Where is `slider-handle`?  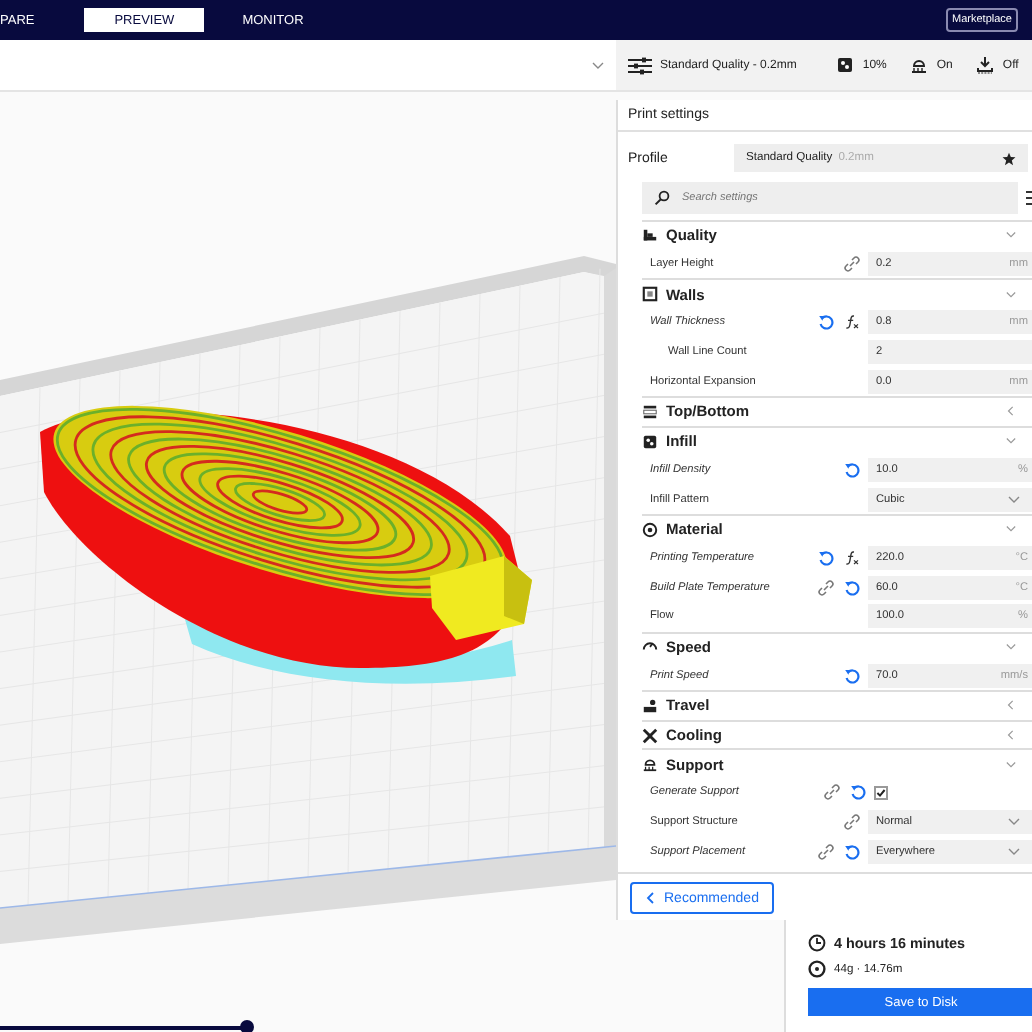
slider-handle is located at coordinates (246, 1026).